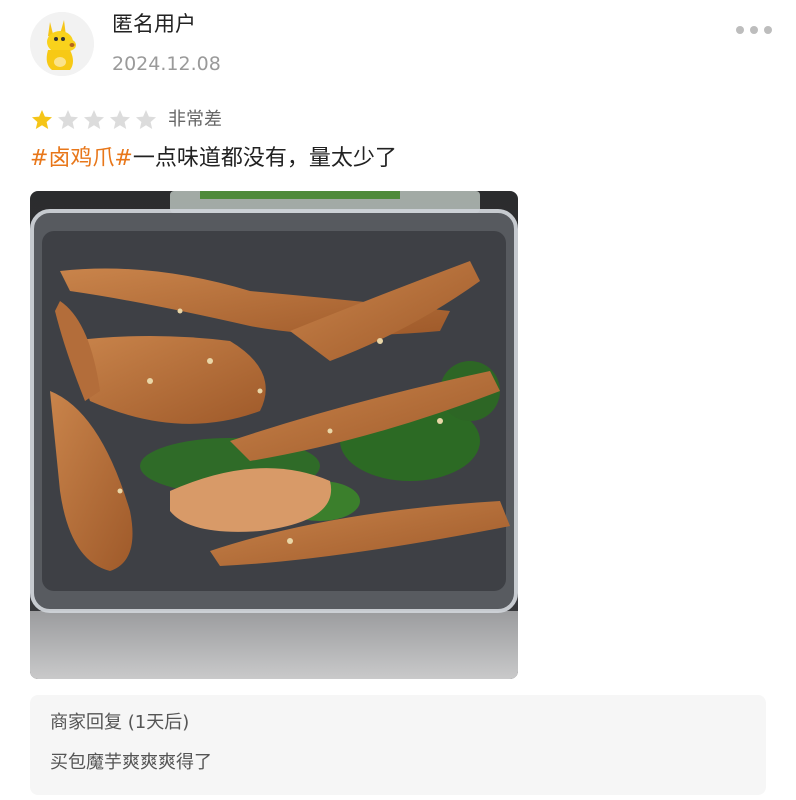  What do you see at coordinates (81, 158) in the screenshot?
I see `topic-tag: #卤鸡爪#` at bounding box center [81, 158].